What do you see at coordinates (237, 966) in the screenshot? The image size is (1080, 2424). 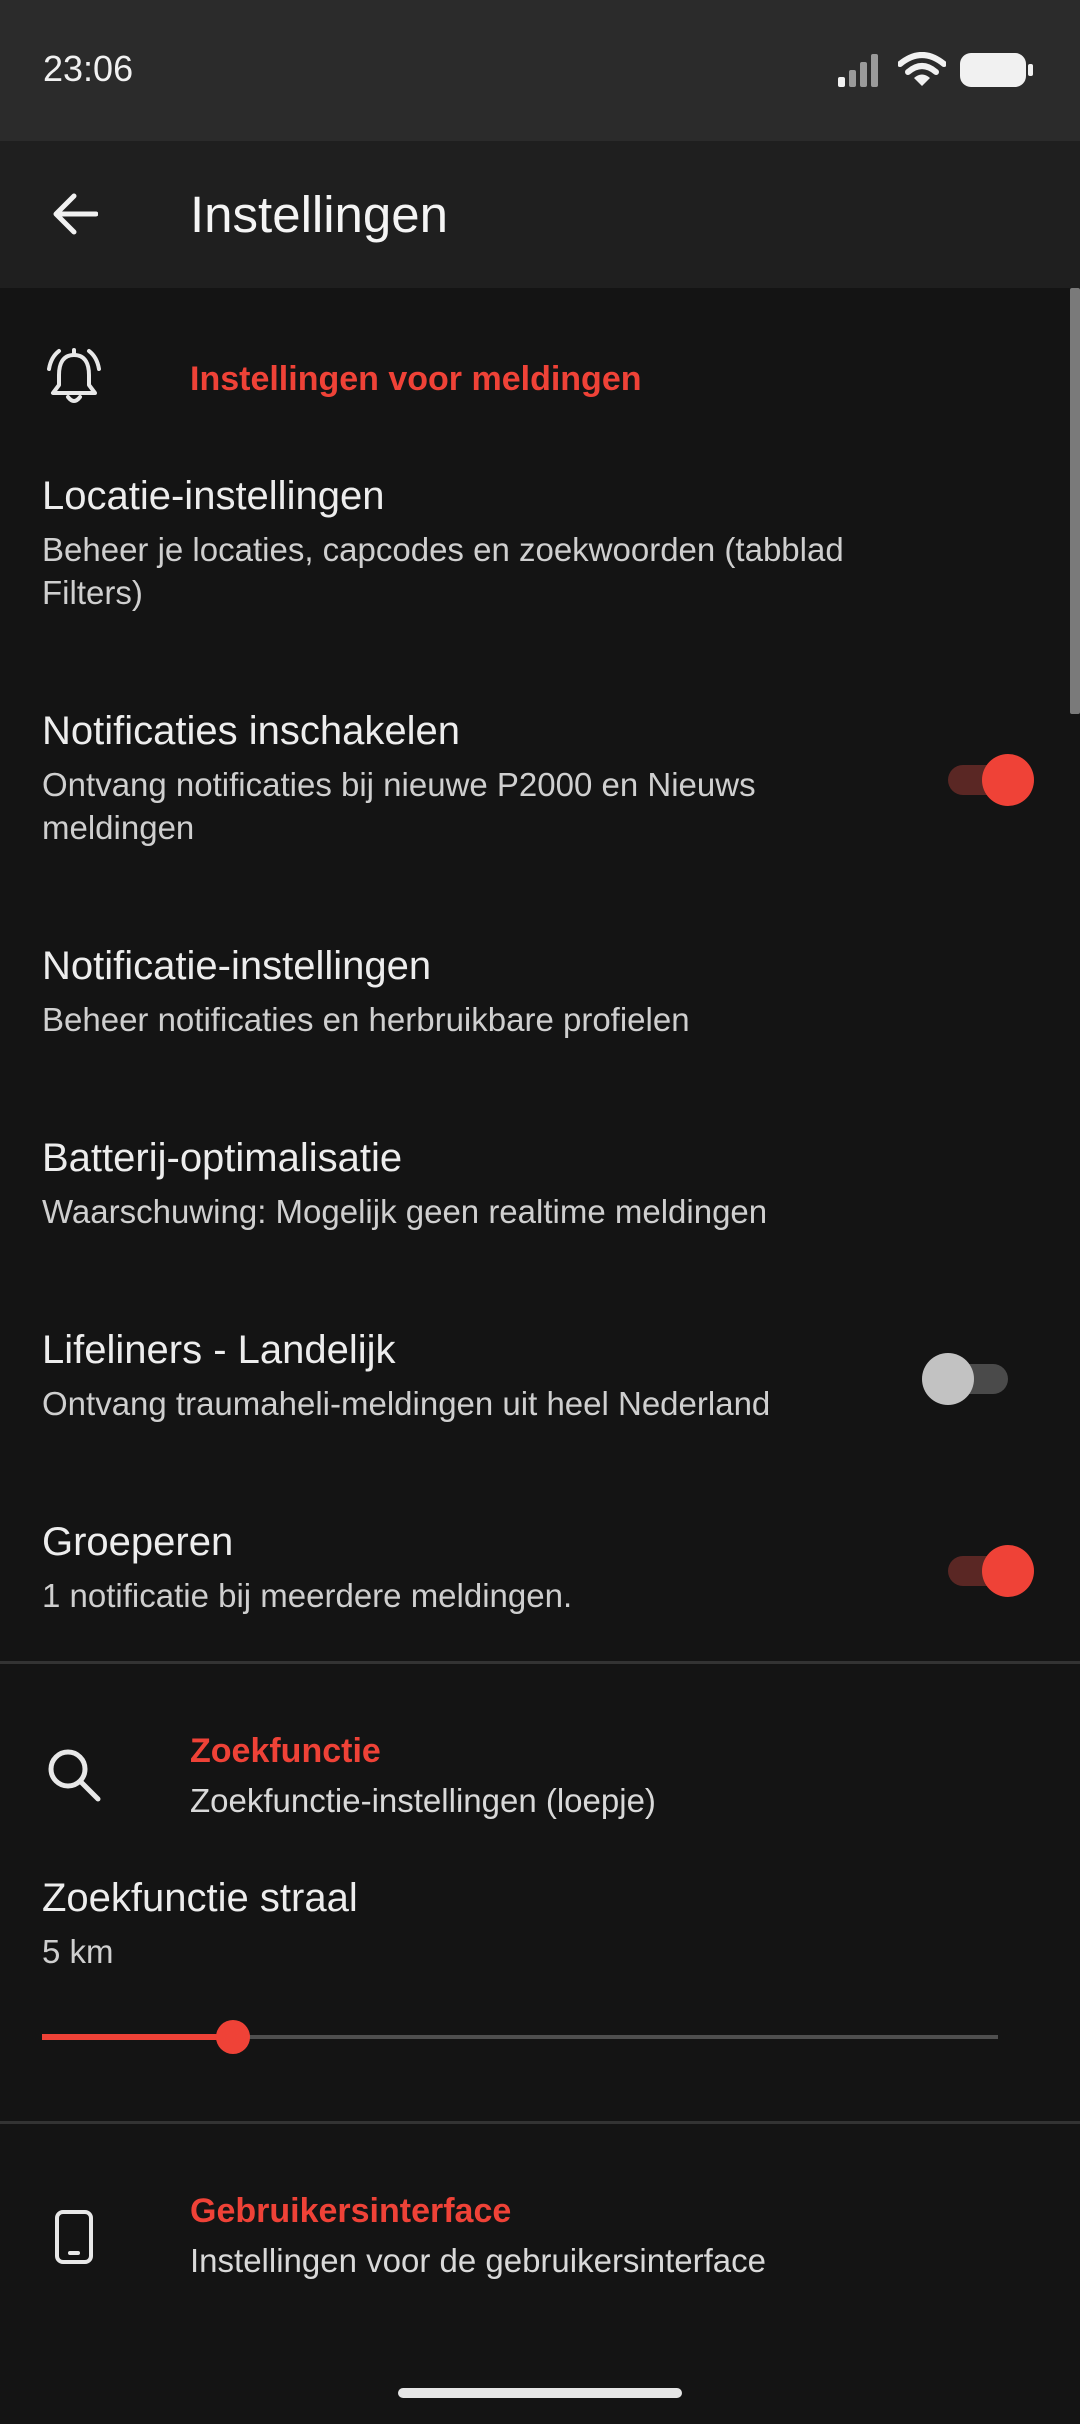 I see `pref-title: Notificatie-instellingen` at bounding box center [237, 966].